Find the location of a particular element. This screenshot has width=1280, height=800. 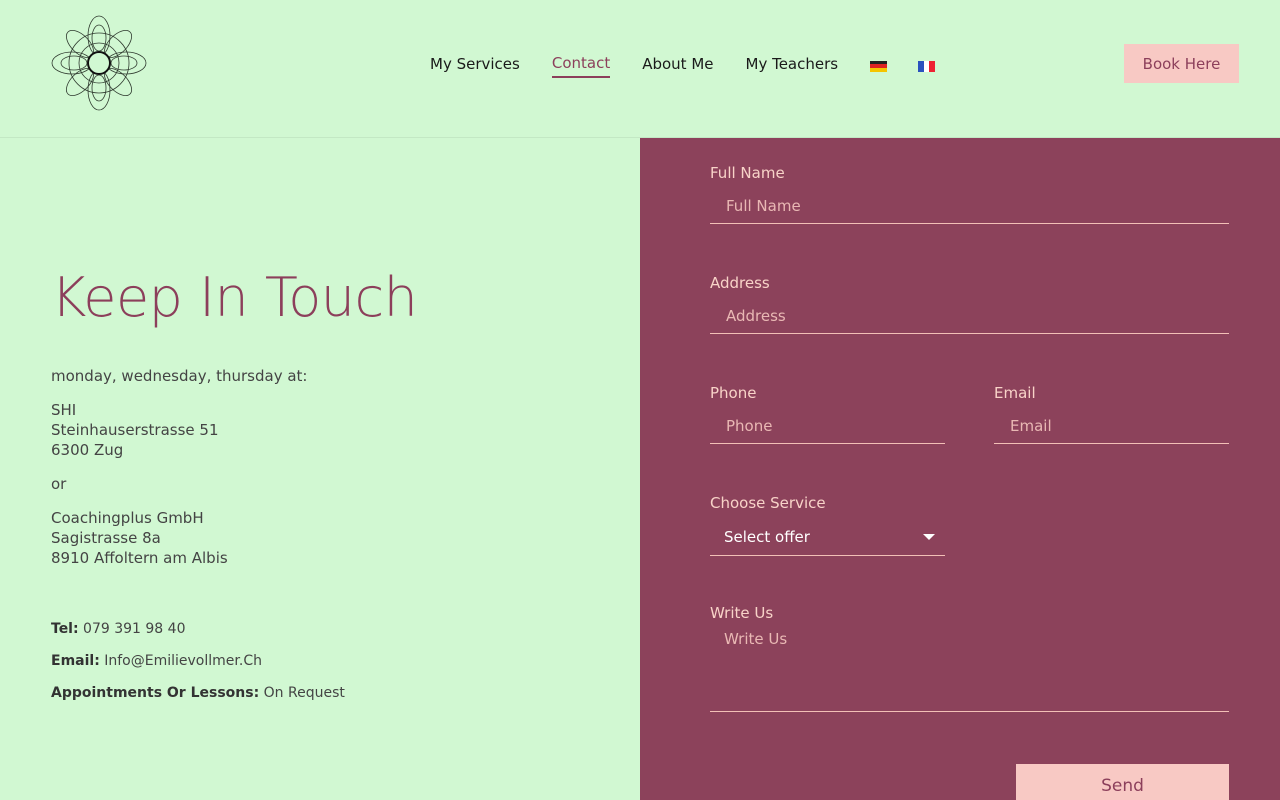

appointments-line: Appointments Or Lessons: On Request is located at coordinates (198, 693).